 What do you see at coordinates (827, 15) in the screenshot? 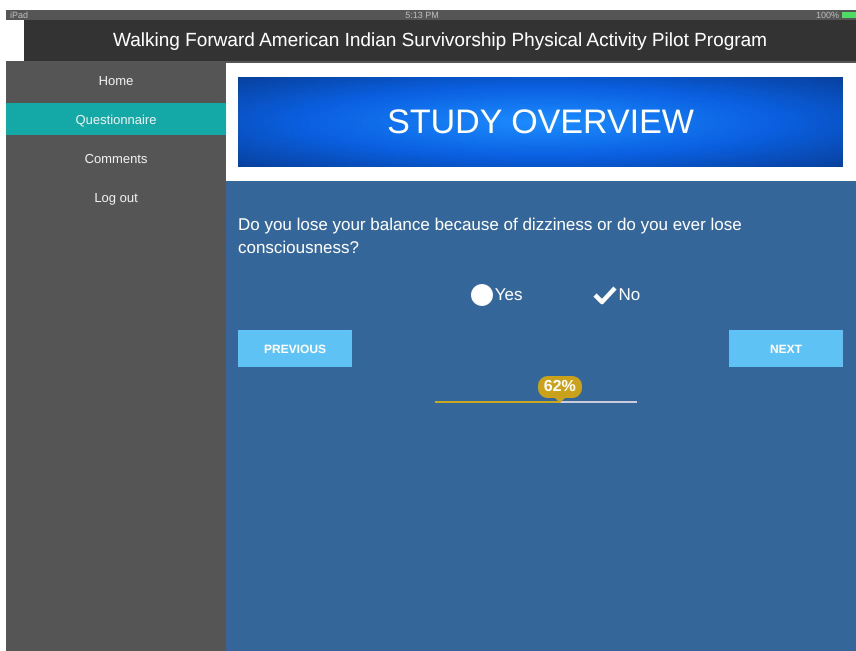
I see `battery-percent: 100%` at bounding box center [827, 15].